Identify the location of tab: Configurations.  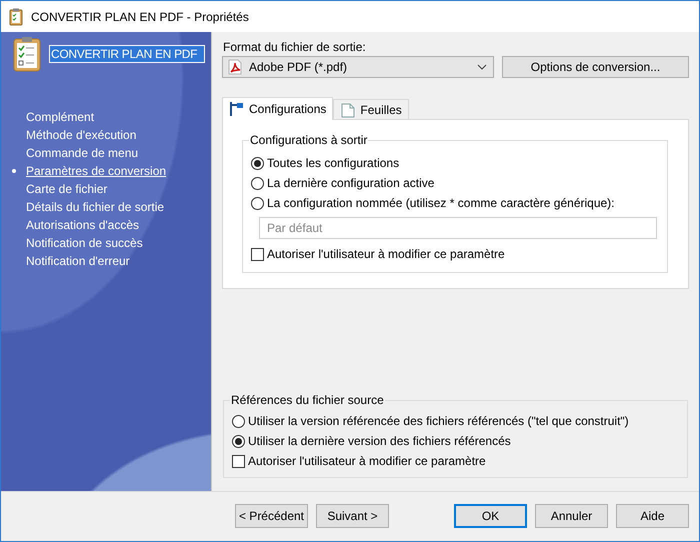
(278, 108).